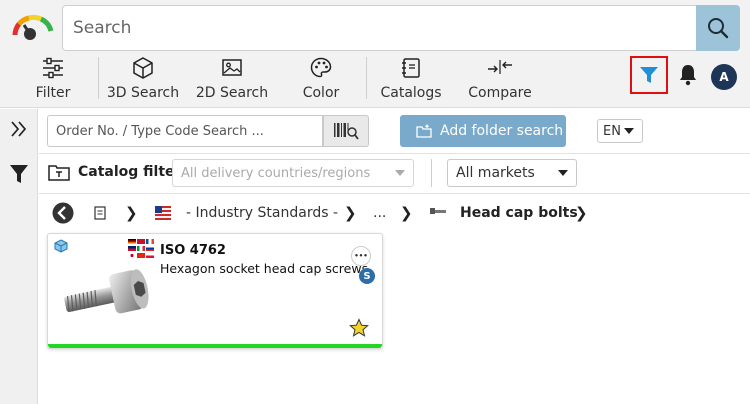 Image resolution: width=750 pixels, height=404 pixels. I want to click on supplier-badge-text: S, so click(367, 276).